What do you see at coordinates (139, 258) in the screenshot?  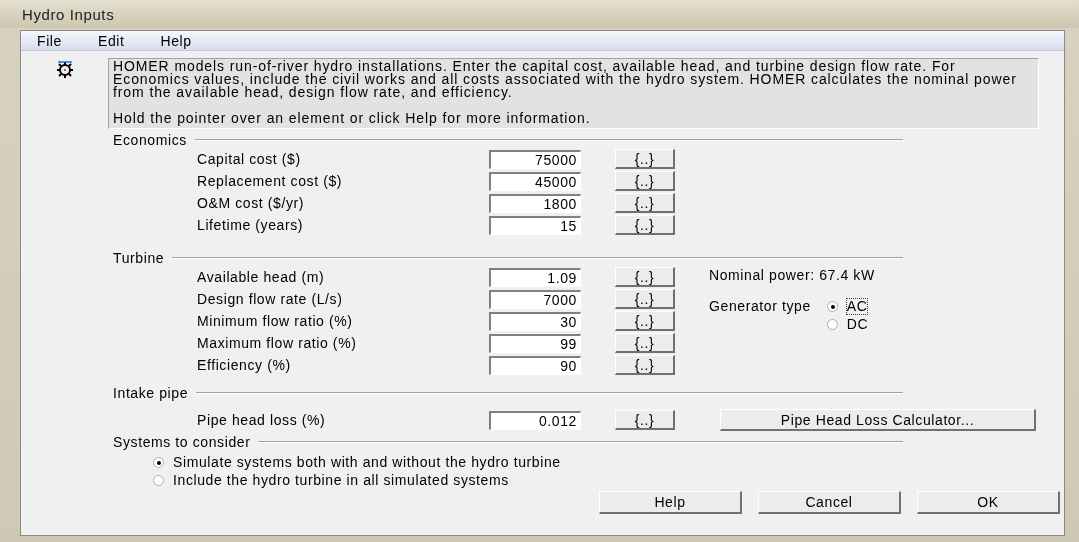 I see `section-title: Turbine` at bounding box center [139, 258].